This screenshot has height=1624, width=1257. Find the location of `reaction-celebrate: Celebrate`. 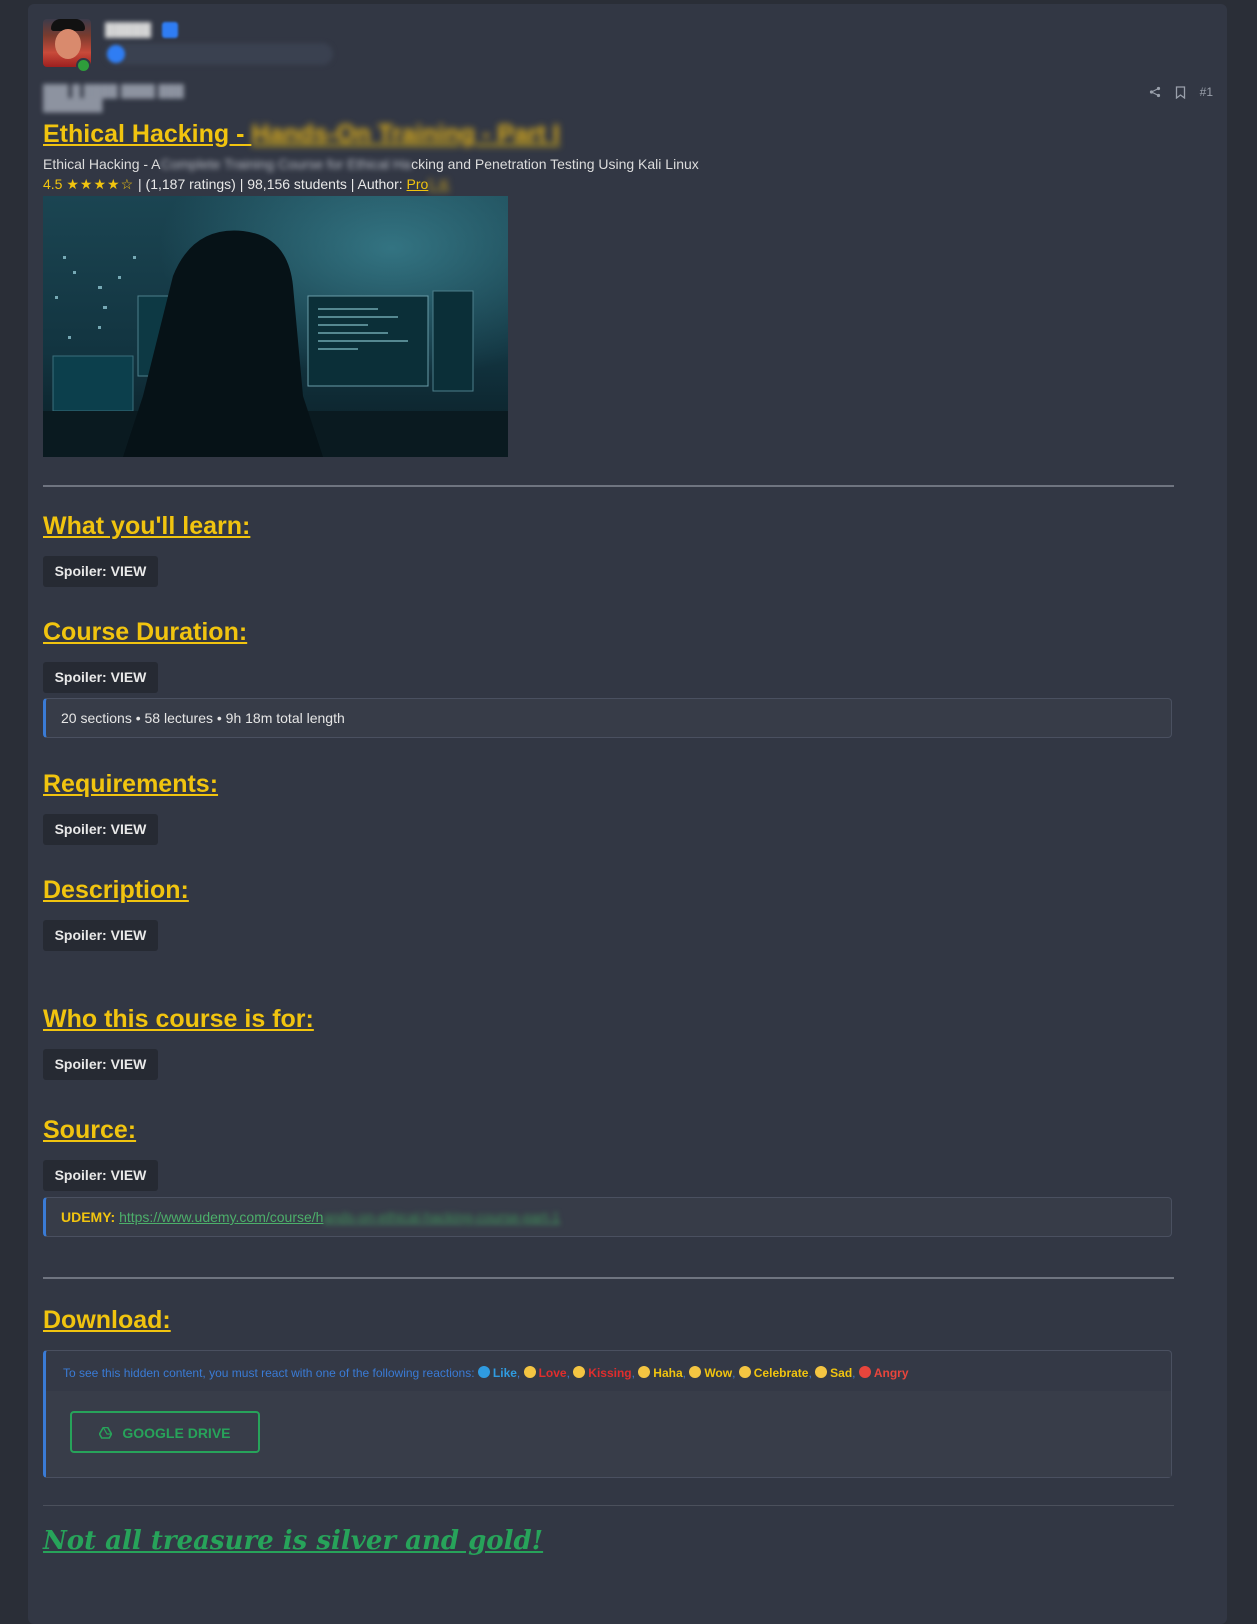

reaction-celebrate: Celebrate is located at coordinates (781, 1373).